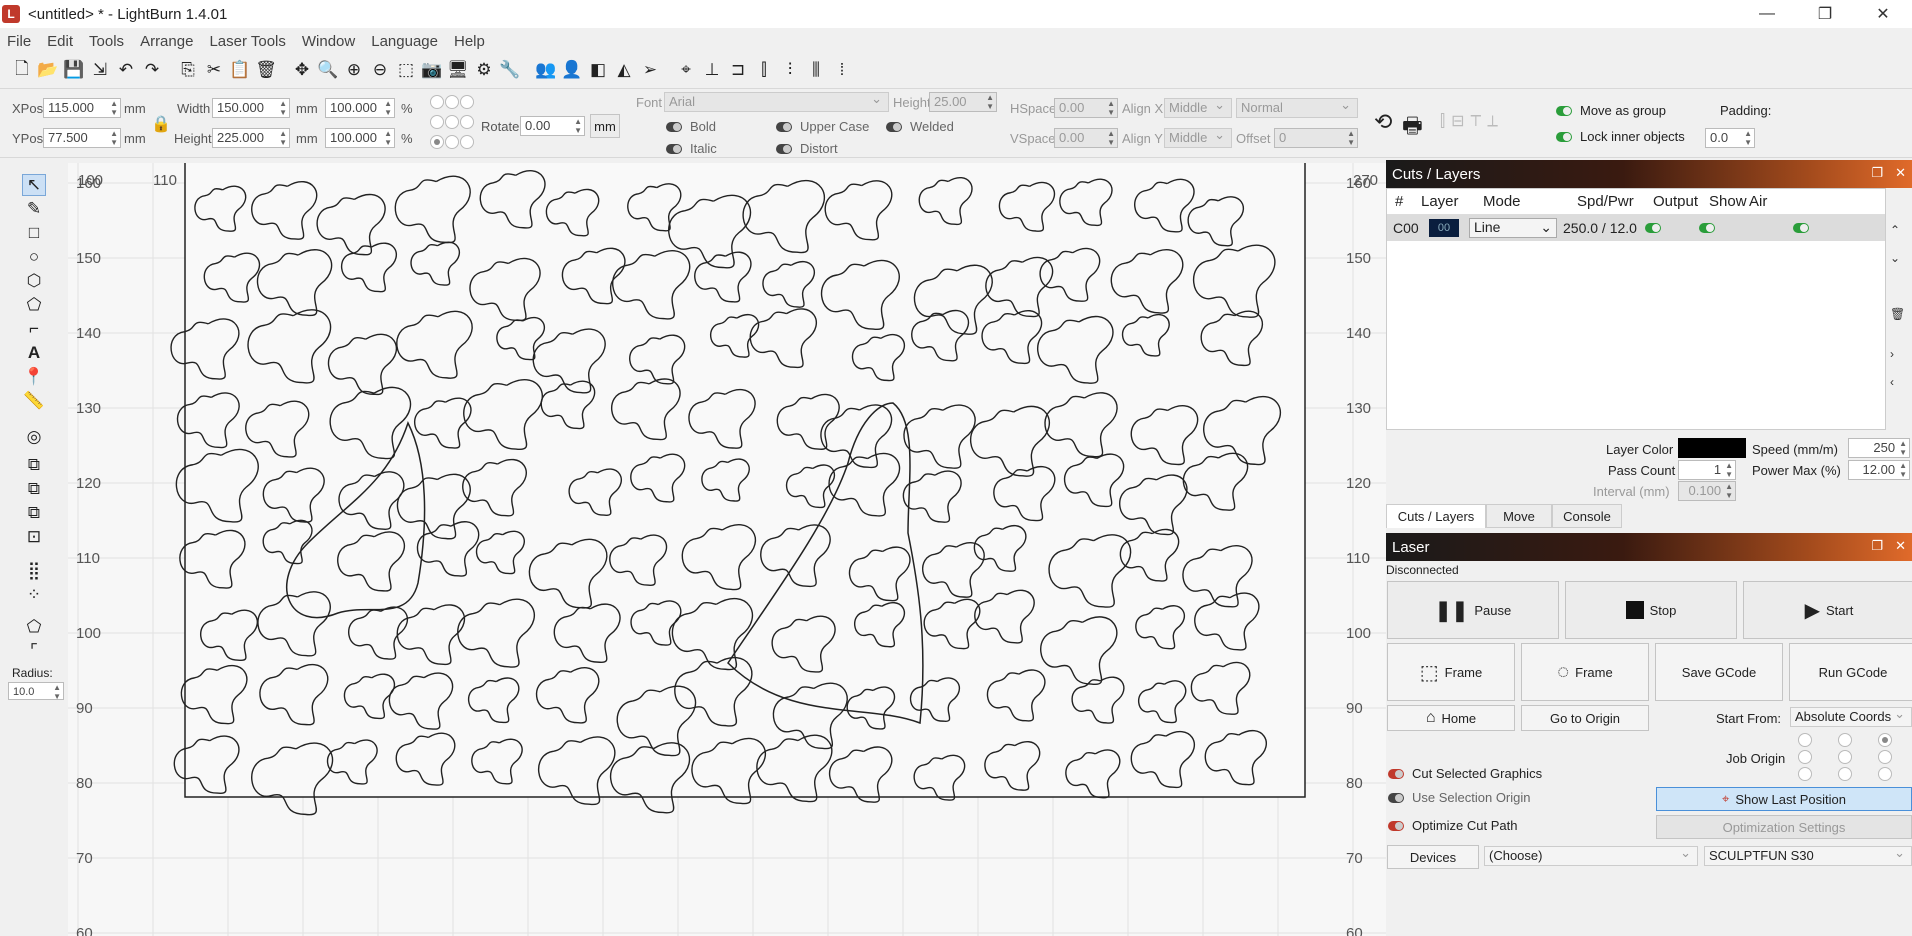 The image size is (1912, 936). Describe the element at coordinates (1883, 14) in the screenshot. I see `close-button: ✕` at that location.